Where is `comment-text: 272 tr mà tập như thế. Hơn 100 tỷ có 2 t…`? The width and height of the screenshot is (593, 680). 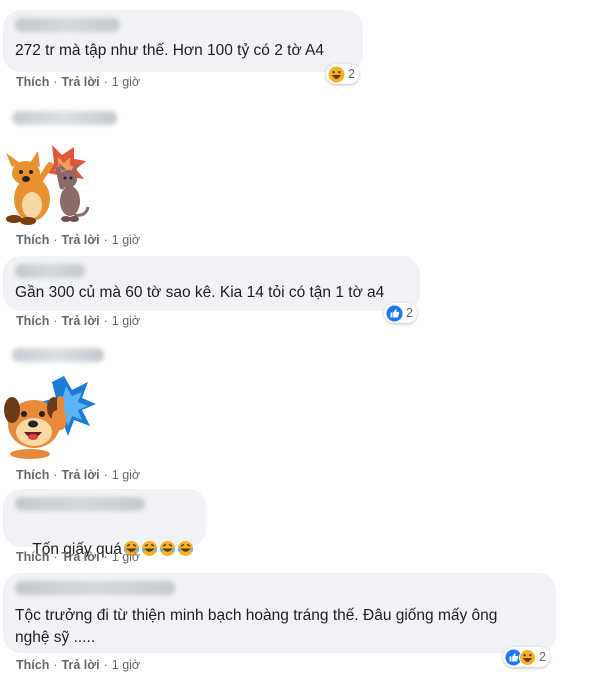 comment-text: 272 tr mà tập như thế. Hơn 100 tỷ có 2 t… is located at coordinates (170, 50).